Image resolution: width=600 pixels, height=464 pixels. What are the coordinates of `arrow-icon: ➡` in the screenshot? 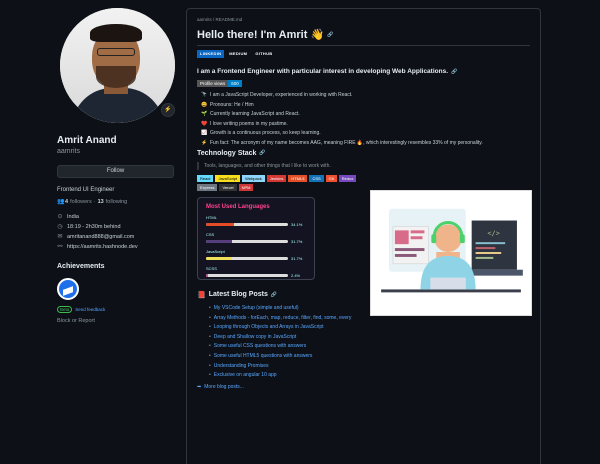 It's located at (199, 387).